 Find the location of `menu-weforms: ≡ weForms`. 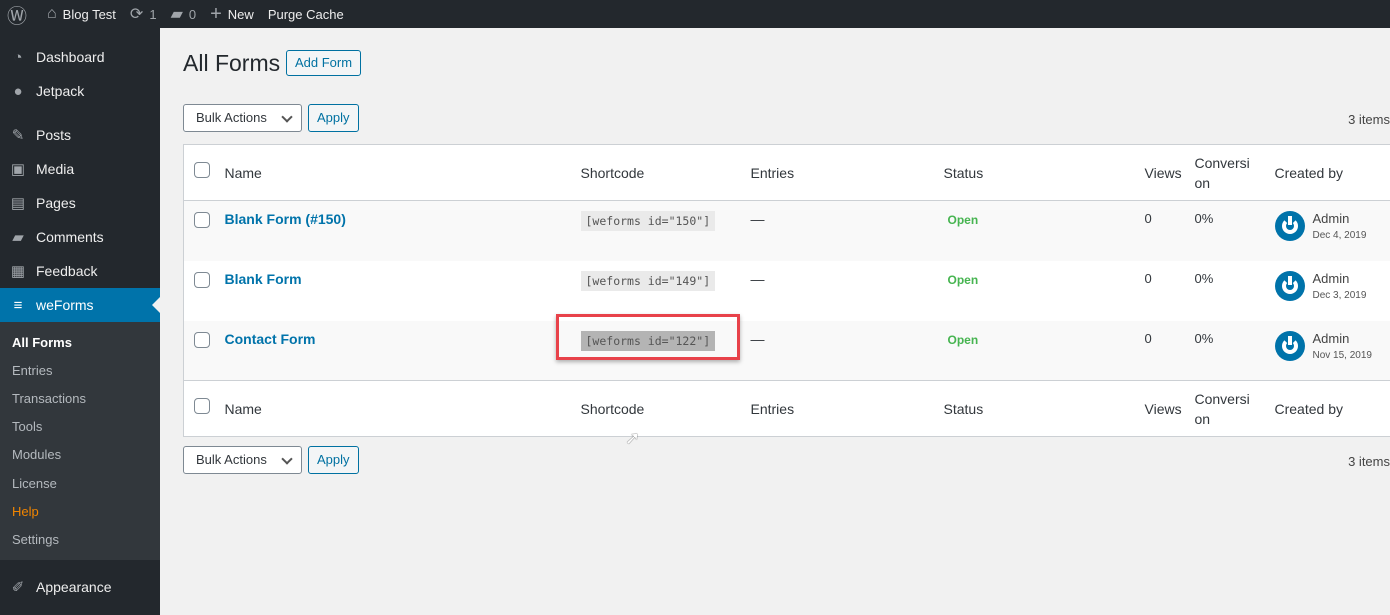

menu-weforms: ≡ weForms is located at coordinates (80, 305).